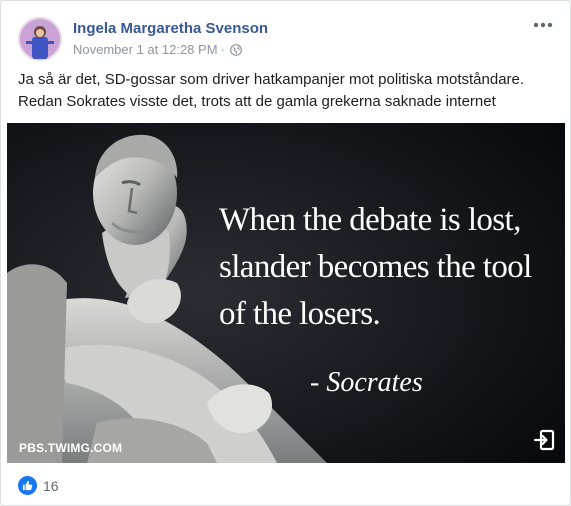 The height and width of the screenshot is (506, 571). What do you see at coordinates (544, 440) in the screenshot?
I see `external-link-icon` at bounding box center [544, 440].